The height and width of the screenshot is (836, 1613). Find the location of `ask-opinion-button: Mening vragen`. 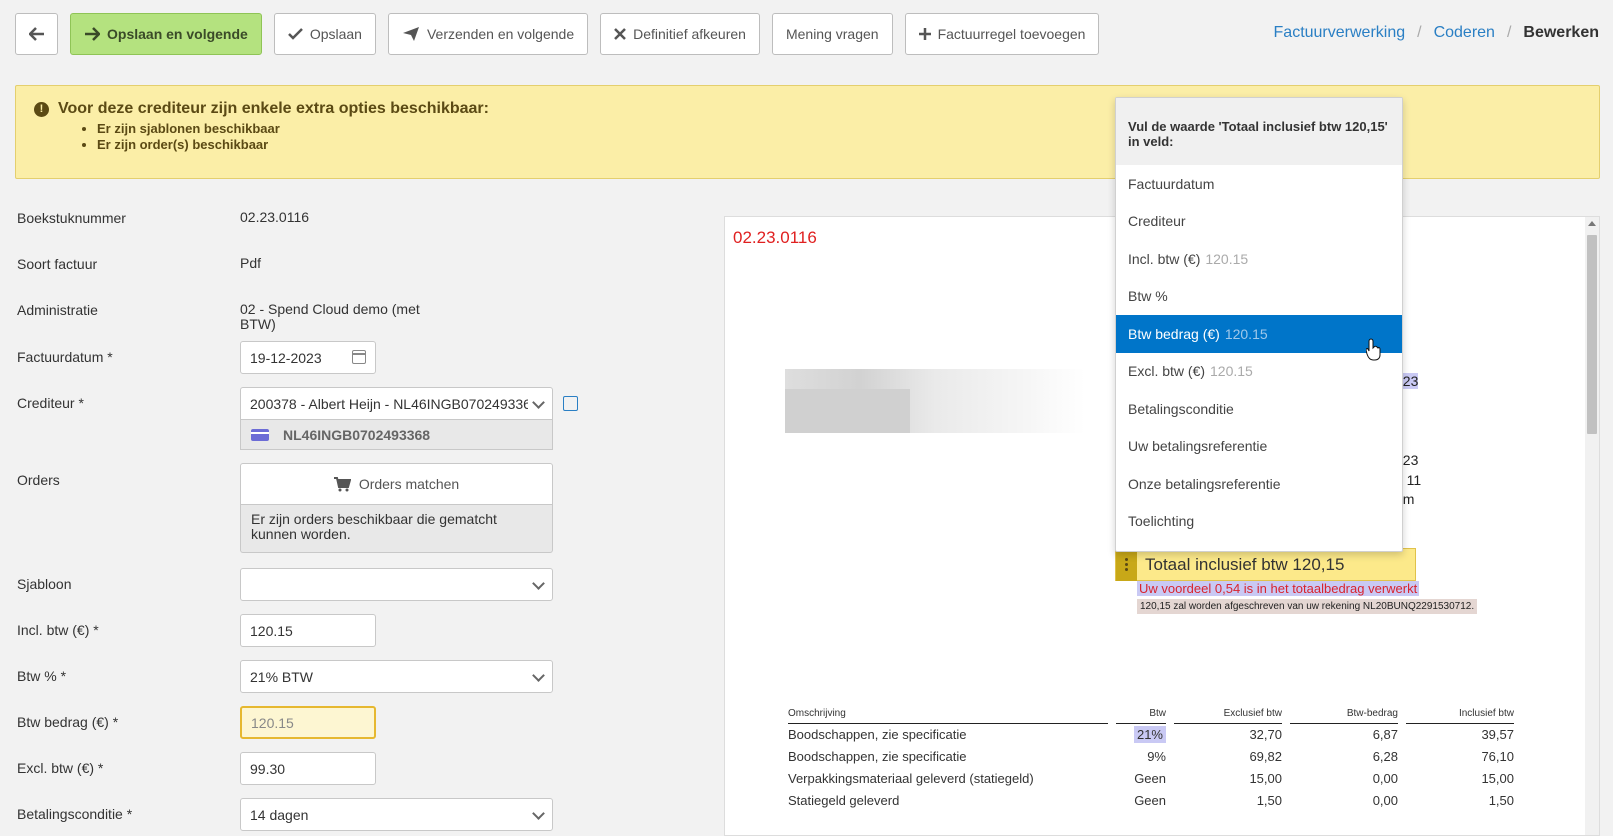

ask-opinion-button: Mening vragen is located at coordinates (832, 34).